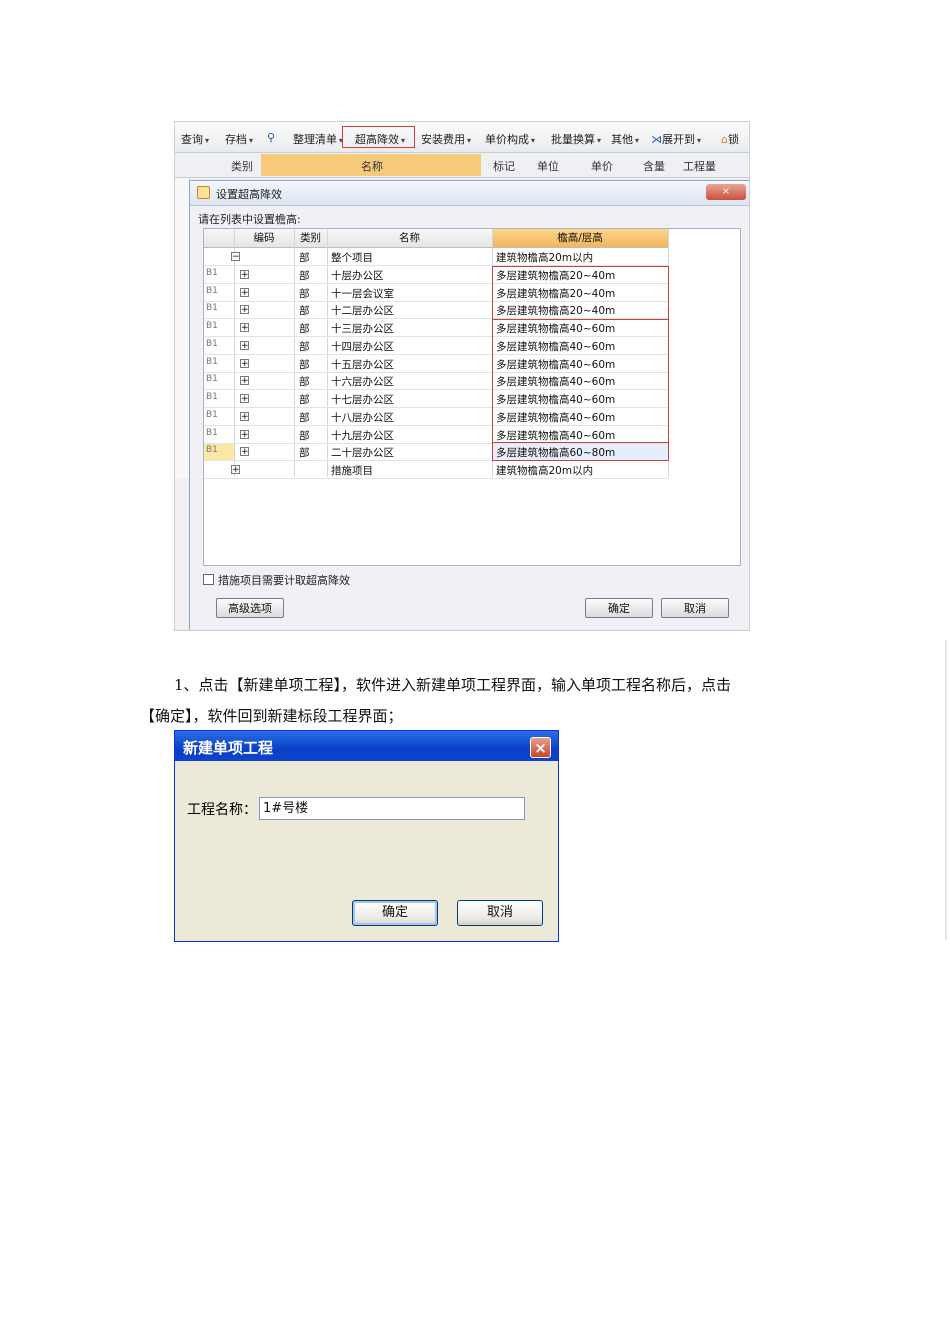 The image size is (950, 1344). What do you see at coordinates (366, 836) in the screenshot?
I see `new-single-project-dialog: 新建单项工程 × 工程名称： 1#号楼 确定 取消` at bounding box center [366, 836].